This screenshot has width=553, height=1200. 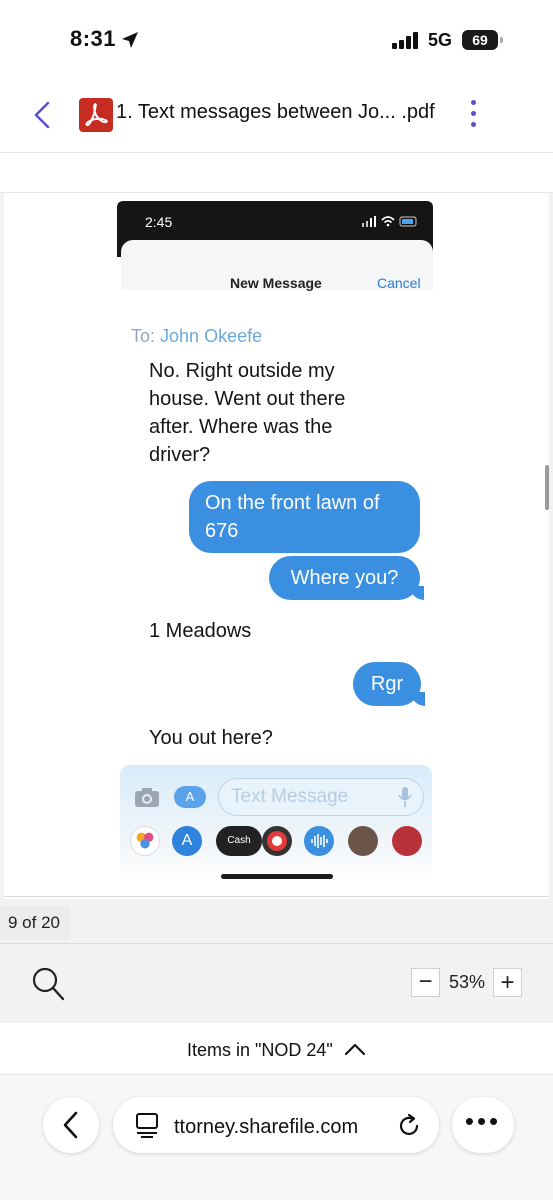 I want to click on sent-message-bubble: Rgr, so click(x=389, y=684).